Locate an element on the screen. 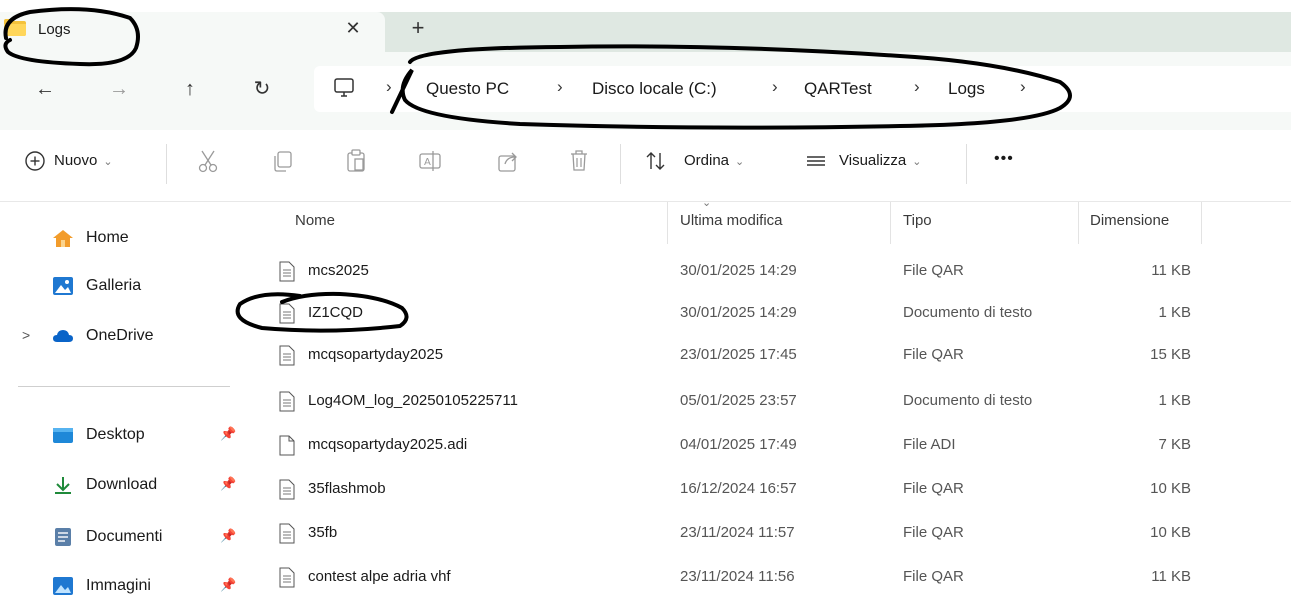  file-type: Documento di testo is located at coordinates (968, 400).